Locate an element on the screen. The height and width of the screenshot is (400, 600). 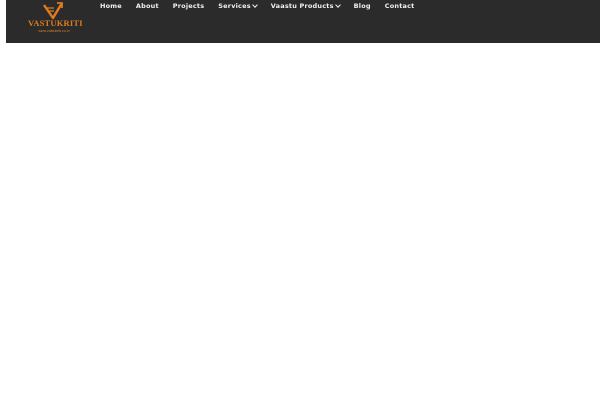
nav-vaastu-products: Vaastu Products is located at coordinates (305, 6).